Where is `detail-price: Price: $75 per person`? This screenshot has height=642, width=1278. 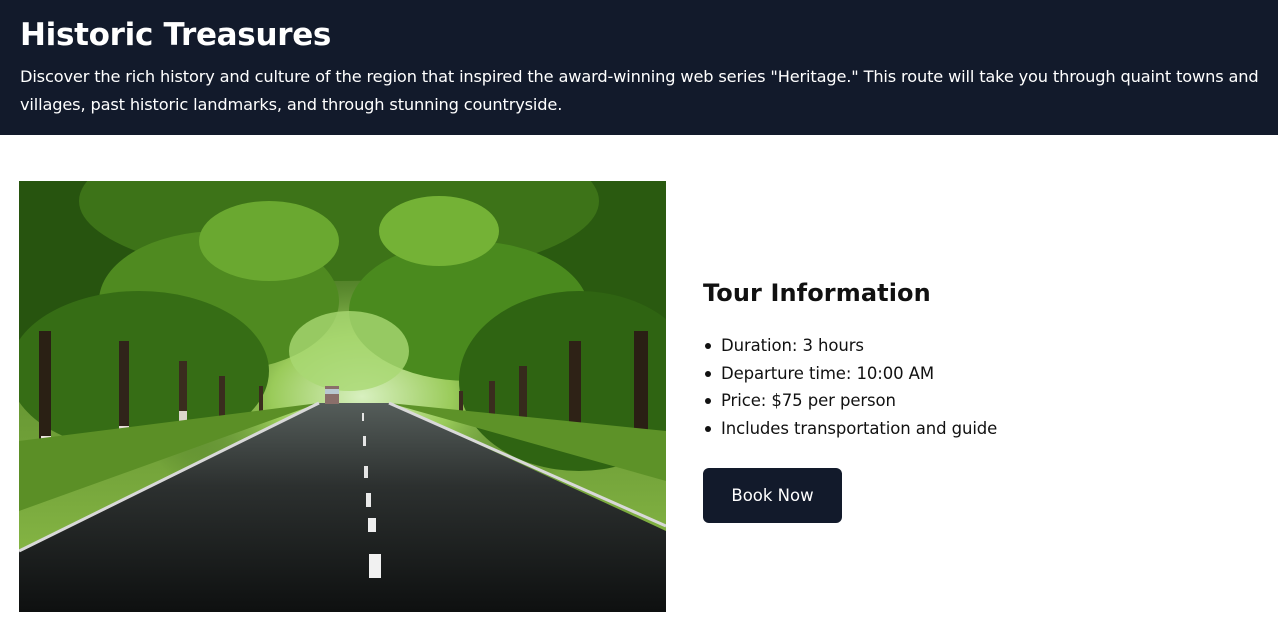 detail-price: Price: $75 per person is located at coordinates (964, 401).